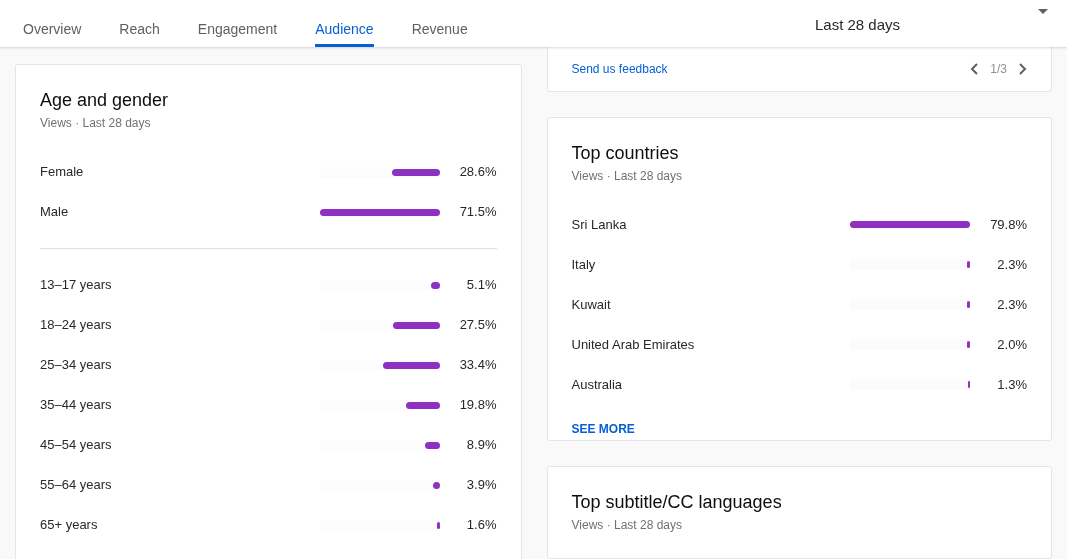 The image size is (1067, 559). Describe the element at coordinates (599, 224) in the screenshot. I see `row-label: Sri Lanka` at that location.